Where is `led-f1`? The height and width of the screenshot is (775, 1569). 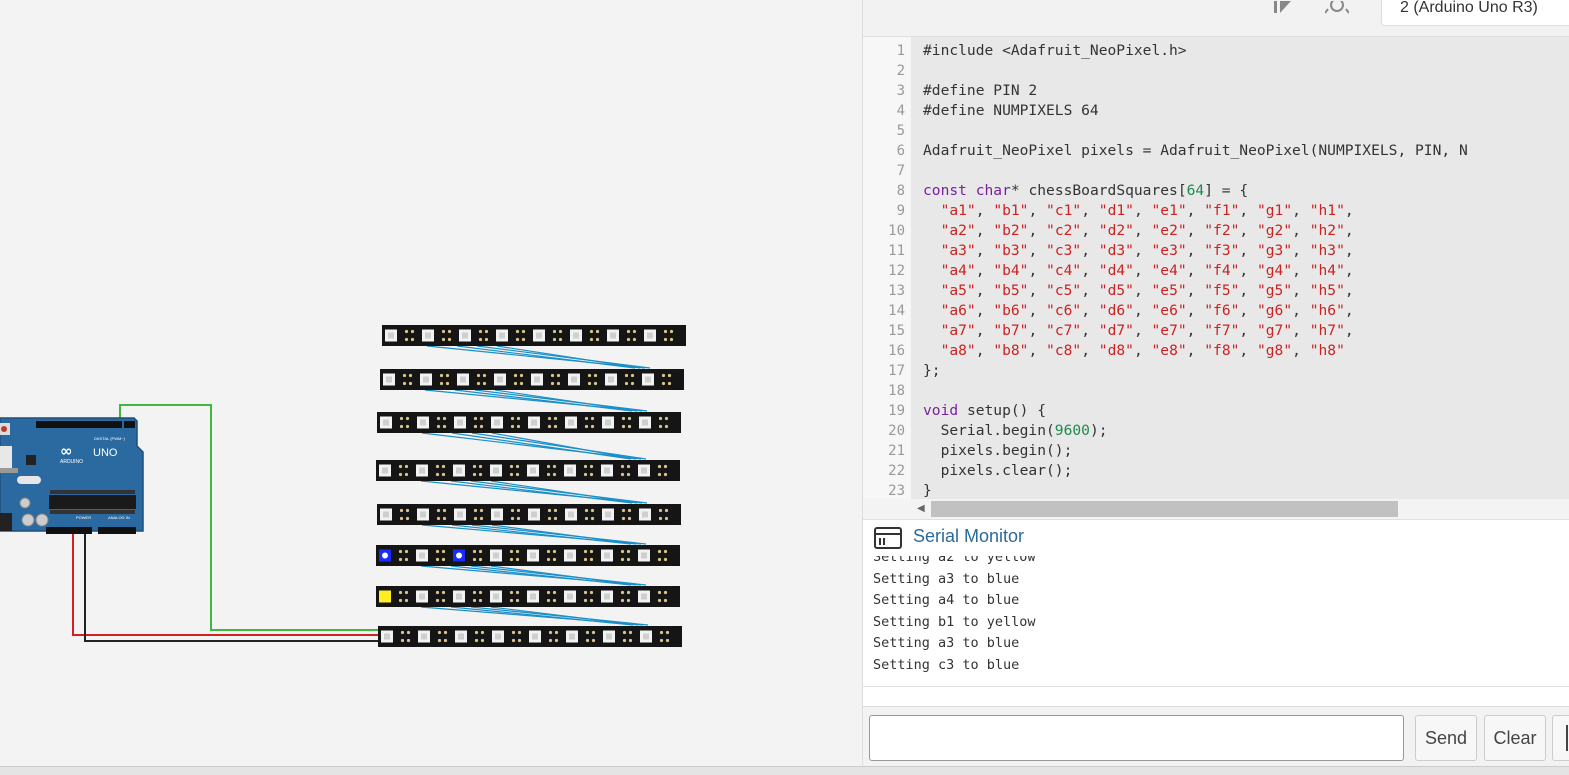
led-f1 is located at coordinates (572, 636).